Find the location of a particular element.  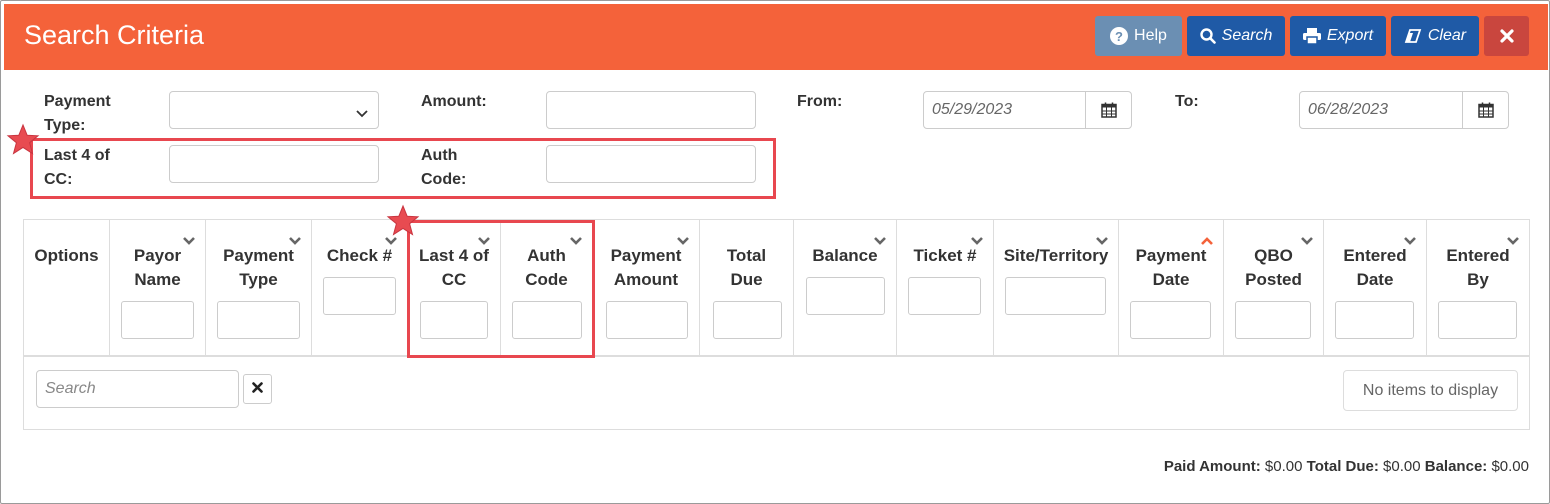

grid-column-header: Options is located at coordinates (67, 288).